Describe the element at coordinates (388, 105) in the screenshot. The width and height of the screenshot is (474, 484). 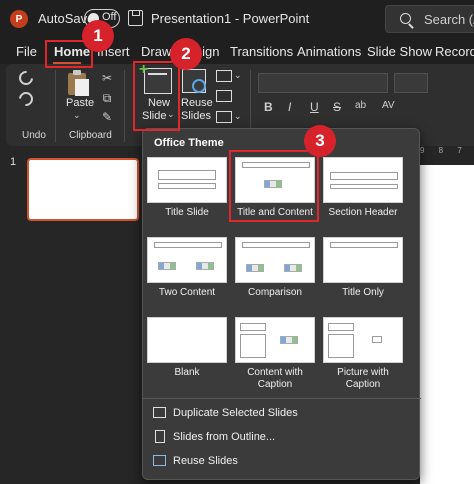
I see `character-spacing-button: AV` at that location.